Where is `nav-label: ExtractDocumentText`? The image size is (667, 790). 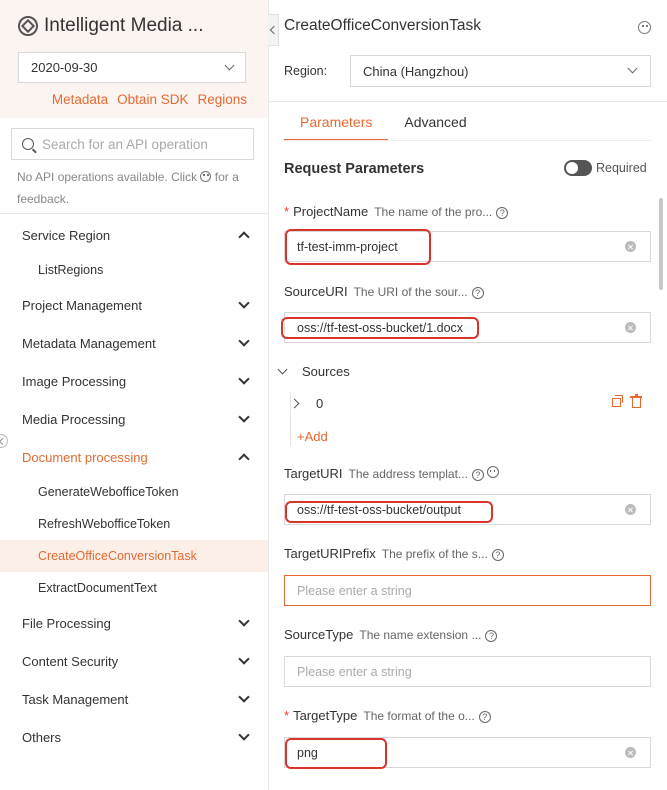 nav-label: ExtractDocumentText is located at coordinates (97, 588).